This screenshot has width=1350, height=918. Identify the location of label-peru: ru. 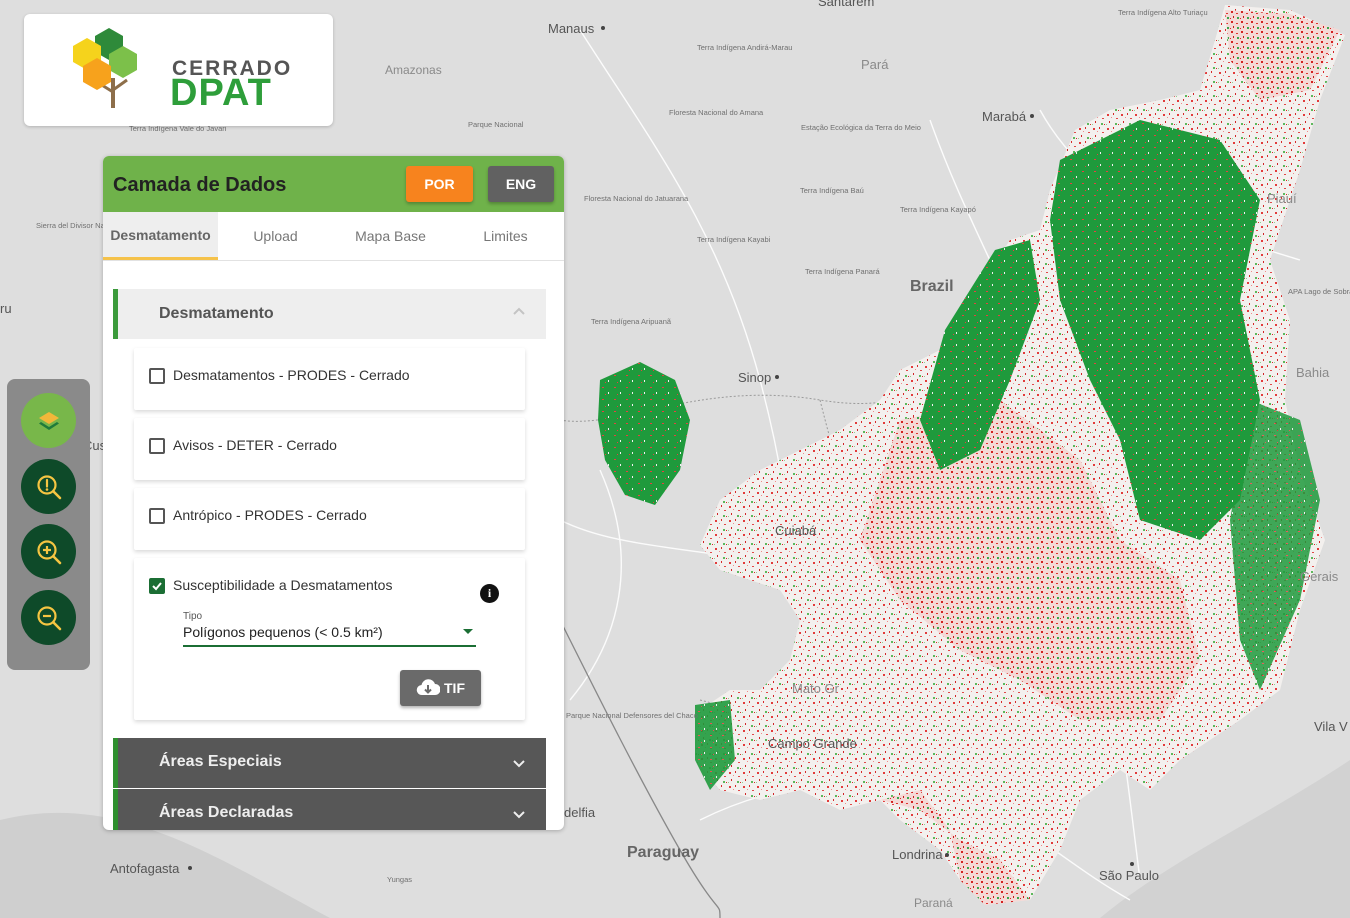
(6, 308).